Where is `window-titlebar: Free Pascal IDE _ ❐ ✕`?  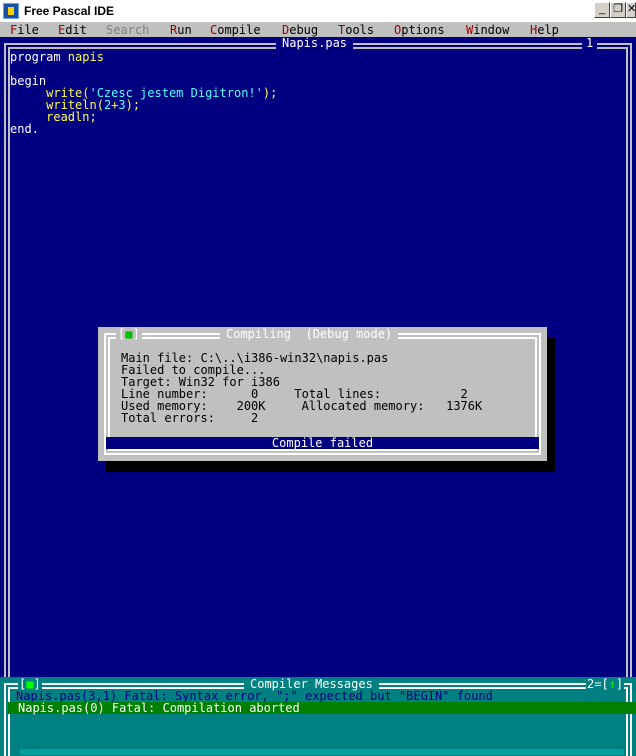
window-titlebar: Free Pascal IDE _ ❐ ✕ is located at coordinates (318, 11).